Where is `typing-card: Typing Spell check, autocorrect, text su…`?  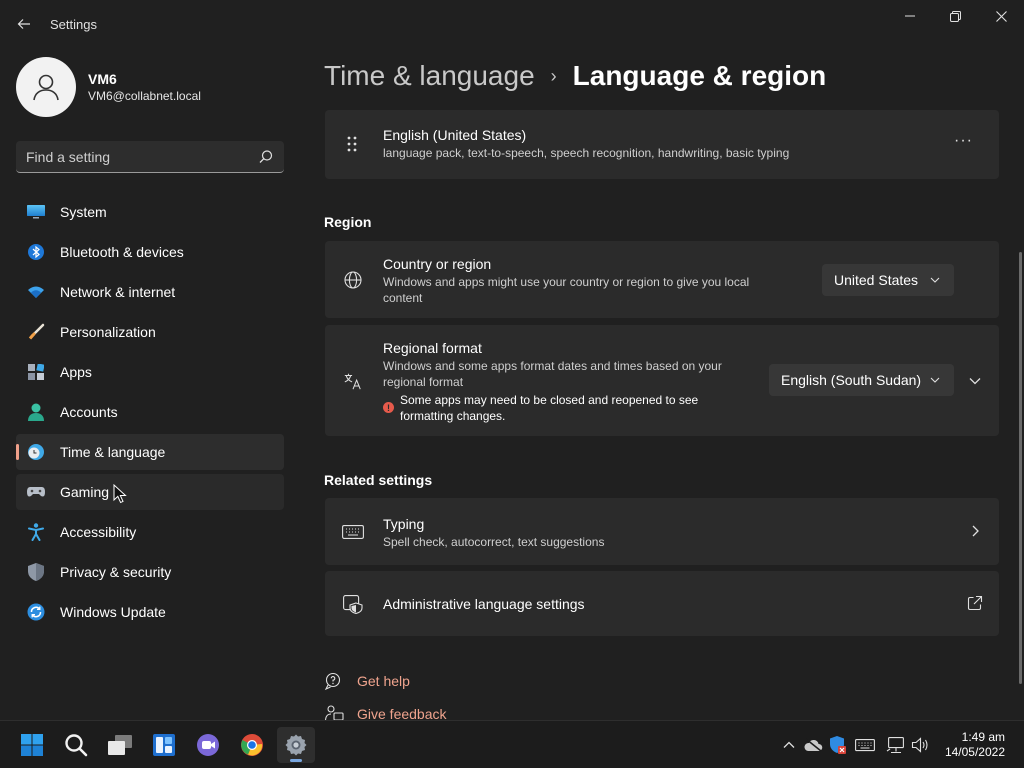
typing-card: Typing Spell check, autocorrect, text su… is located at coordinates (662, 531).